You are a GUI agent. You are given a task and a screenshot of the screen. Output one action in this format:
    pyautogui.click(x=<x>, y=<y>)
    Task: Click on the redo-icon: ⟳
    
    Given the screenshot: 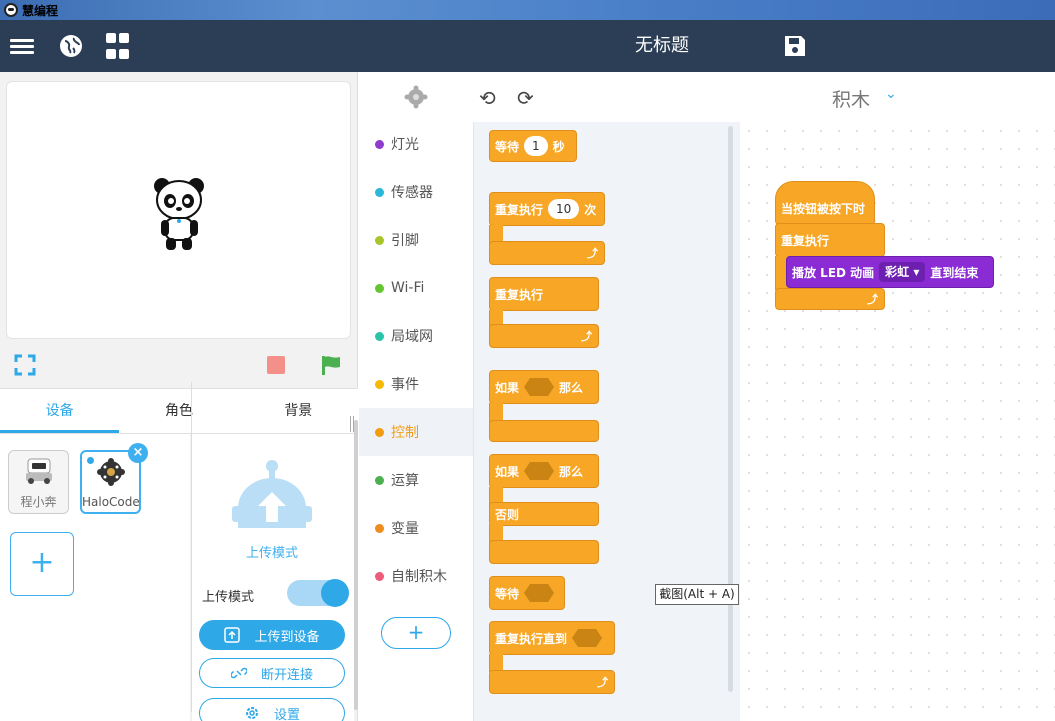 What is the action you would take?
    pyautogui.click(x=525, y=98)
    